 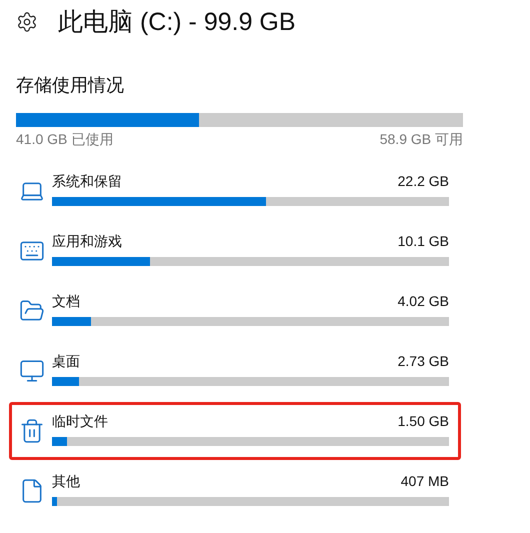 What do you see at coordinates (65, 139) in the screenshot?
I see `used-label: 41.0 GB 已使用` at bounding box center [65, 139].